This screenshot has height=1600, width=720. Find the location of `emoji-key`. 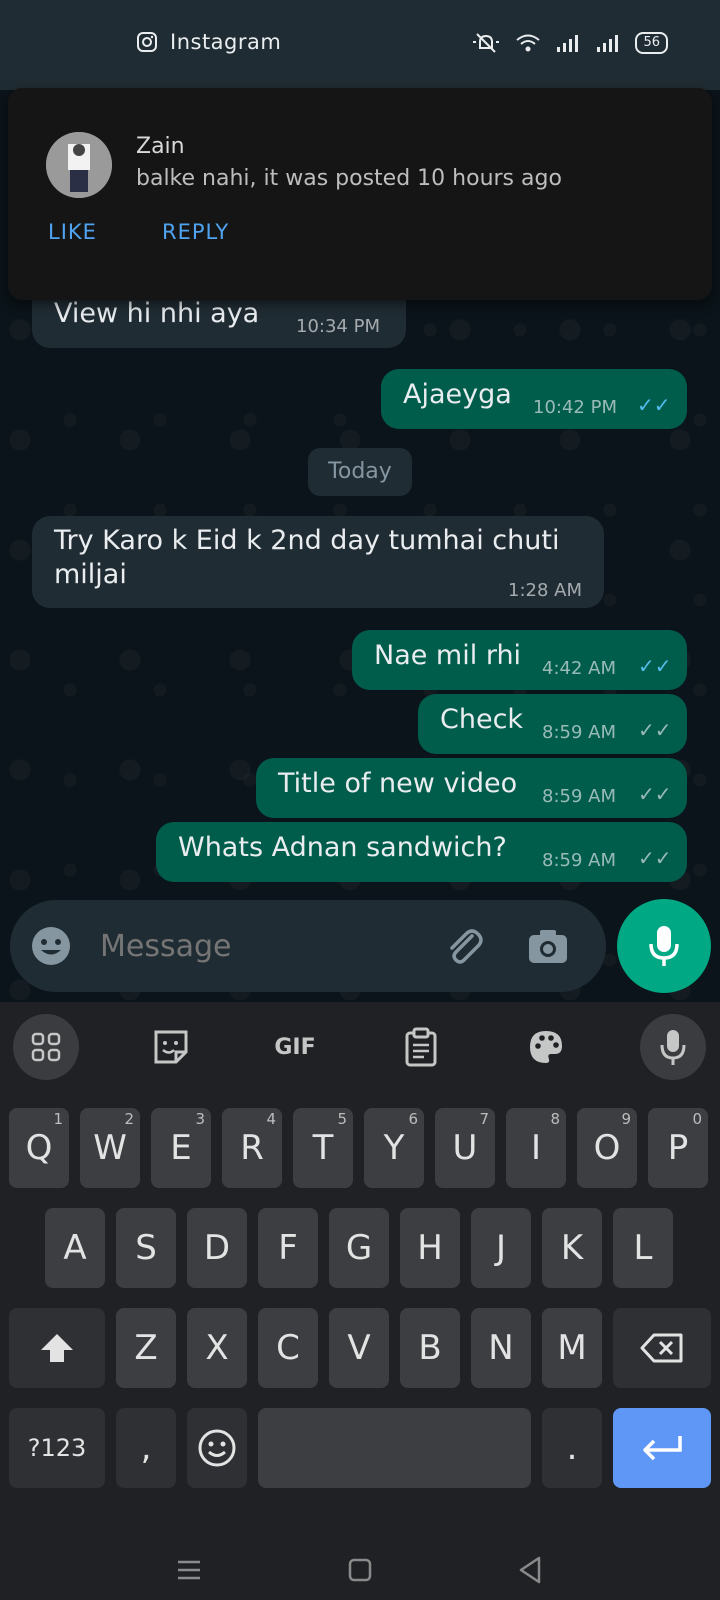

emoji-key is located at coordinates (217, 1448).